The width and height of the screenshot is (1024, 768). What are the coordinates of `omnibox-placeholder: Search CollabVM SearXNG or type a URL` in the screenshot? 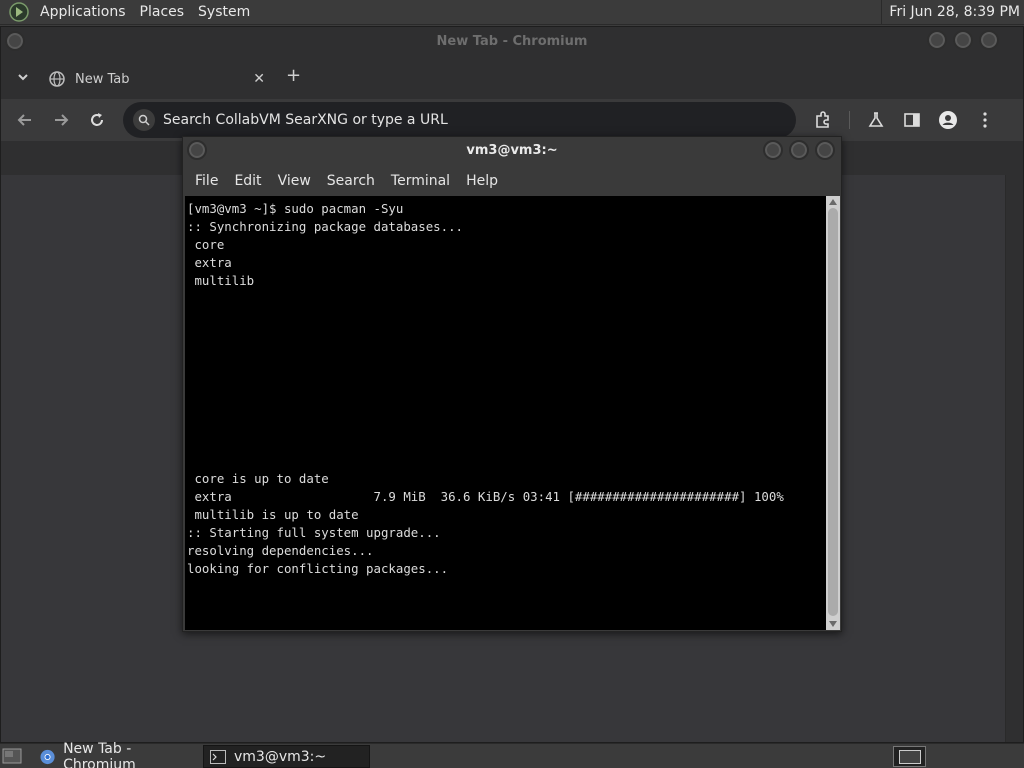 It's located at (305, 120).